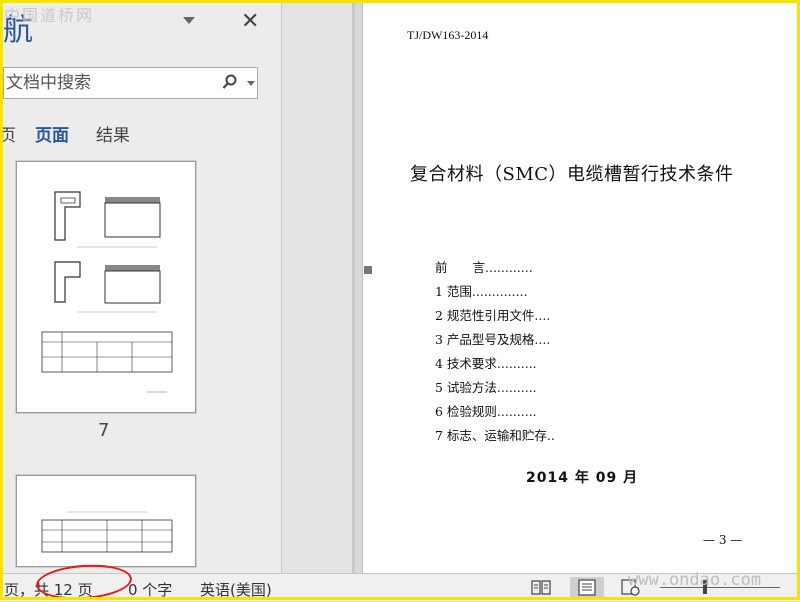  I want to click on search-box, so click(130, 83).